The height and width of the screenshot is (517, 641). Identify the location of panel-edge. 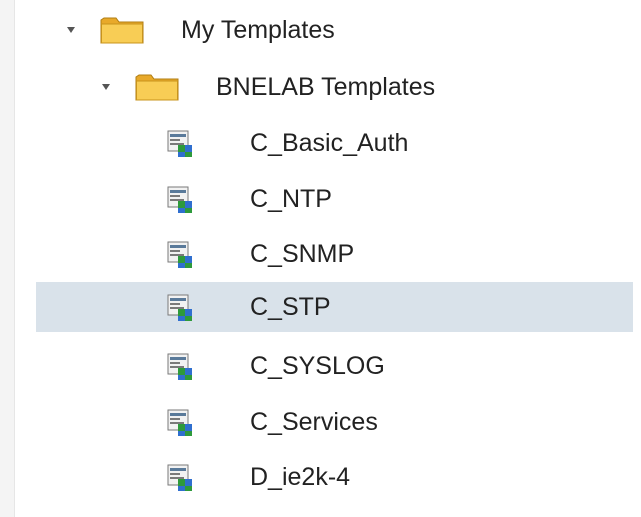
(7, 258).